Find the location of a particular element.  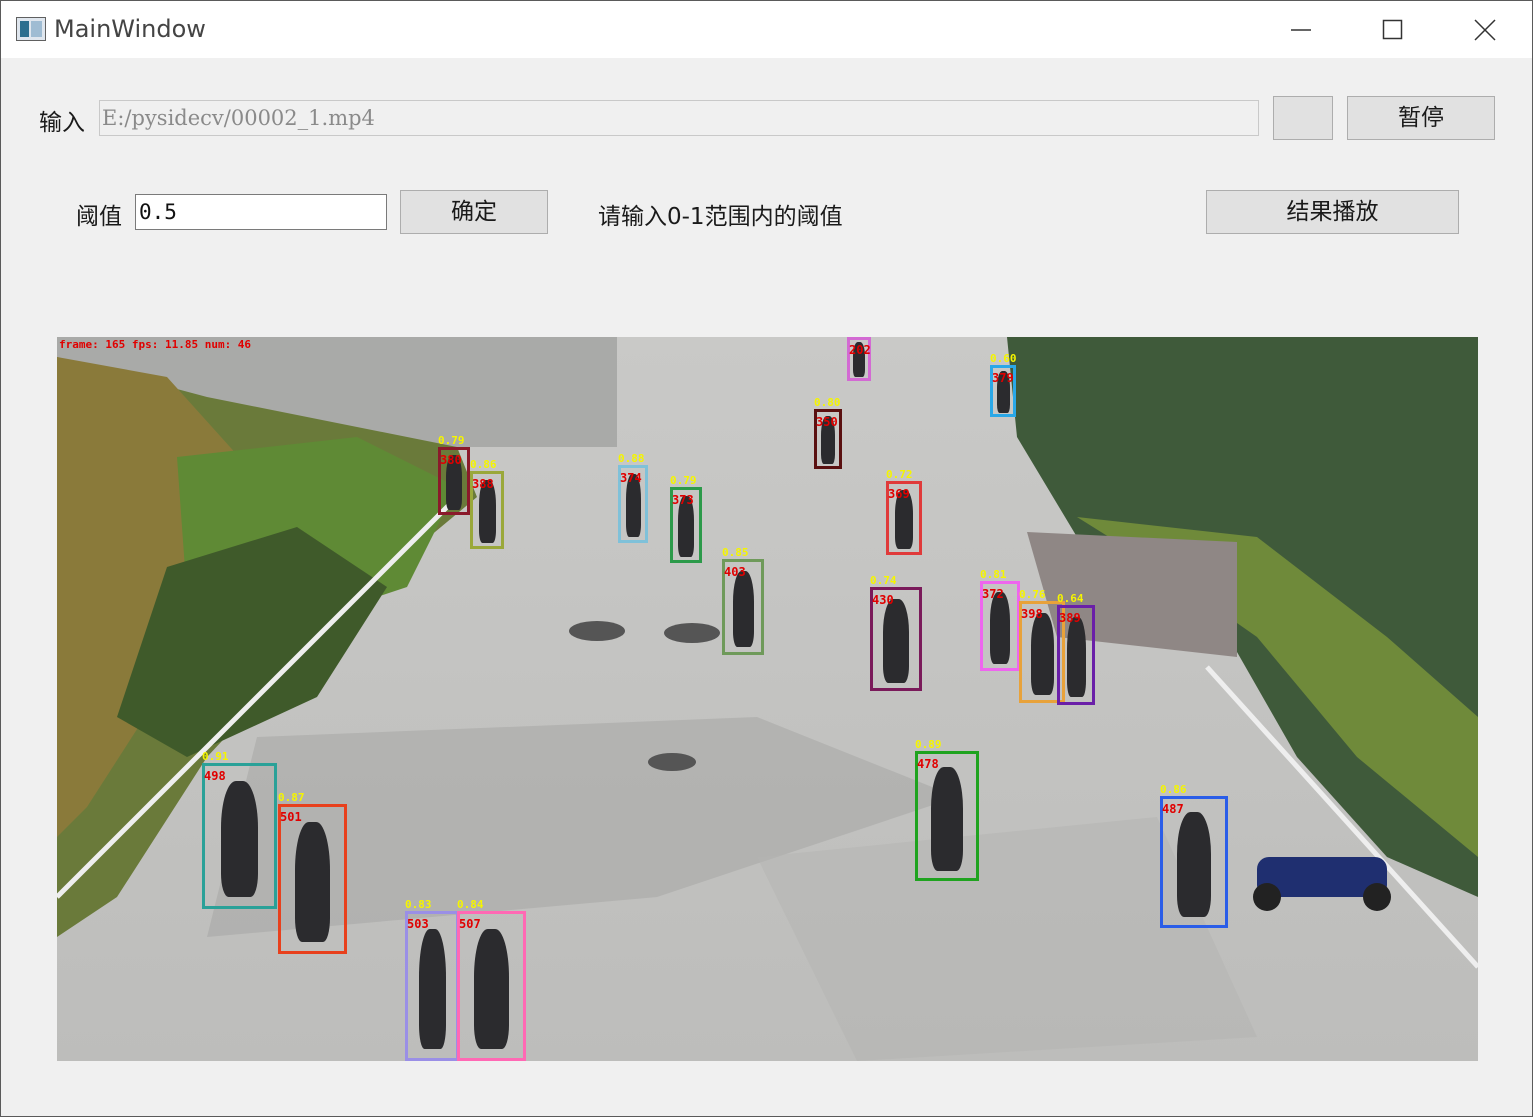

video-stats-overlay: frame: 165 fps: 11.85 num: 46 is located at coordinates (155, 344).